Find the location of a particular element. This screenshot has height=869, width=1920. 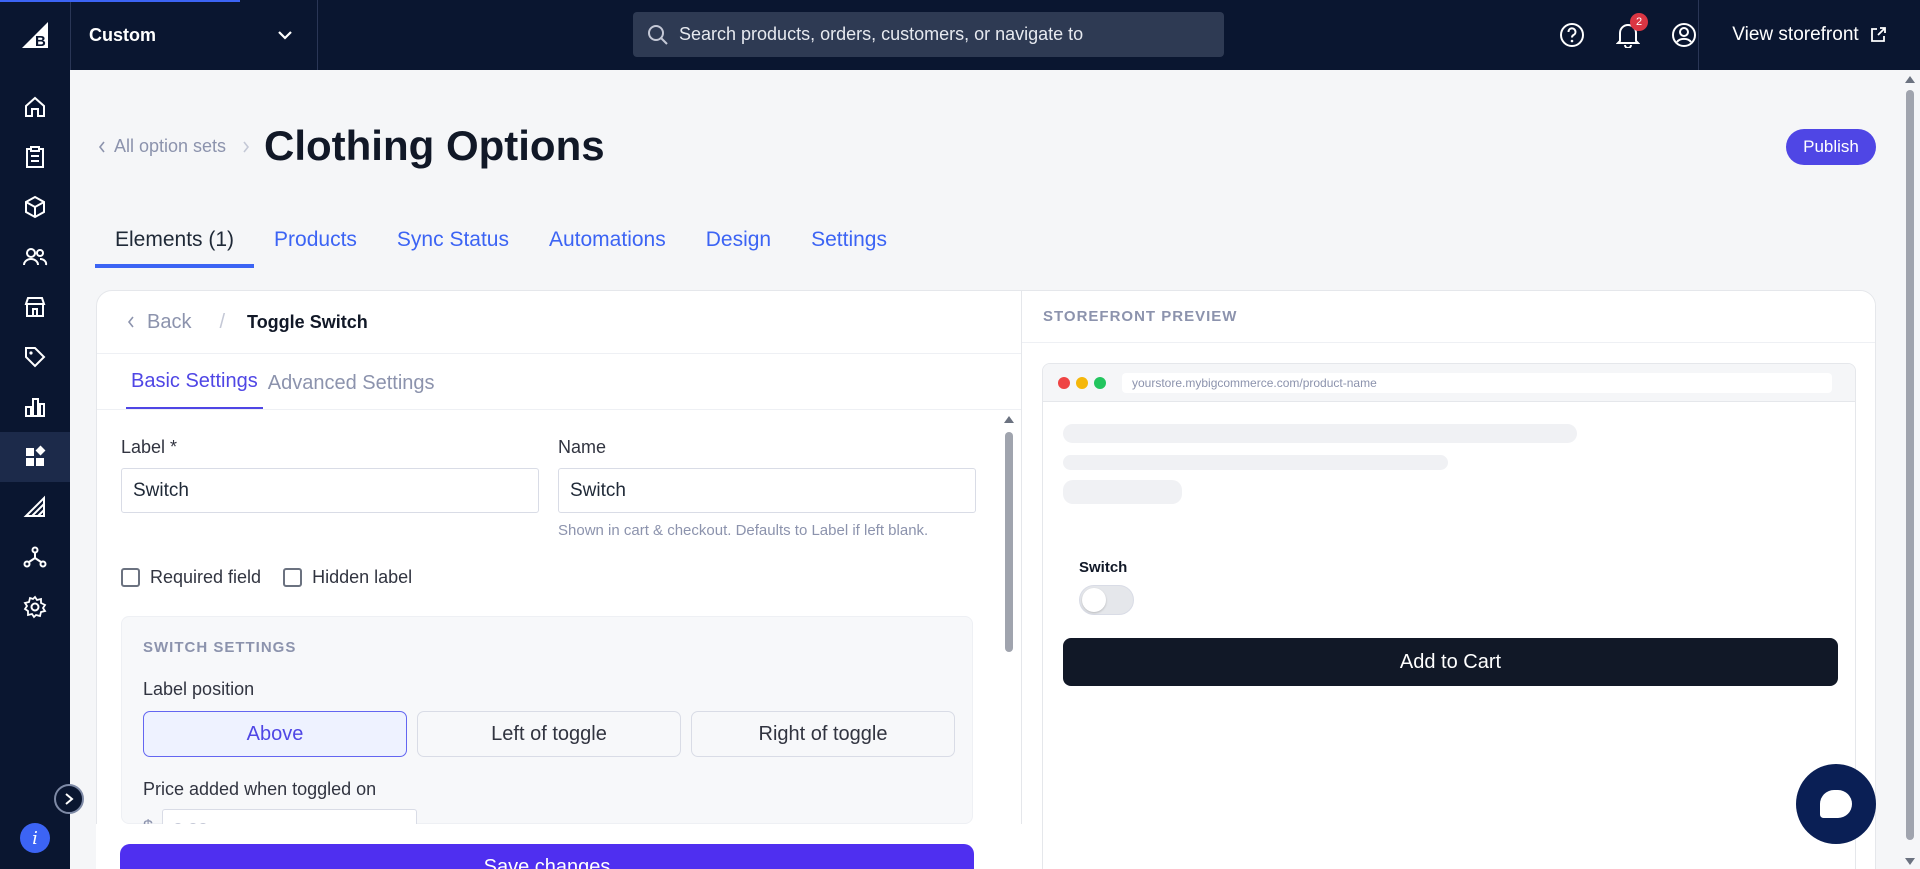

settings-icon is located at coordinates (35, 607).